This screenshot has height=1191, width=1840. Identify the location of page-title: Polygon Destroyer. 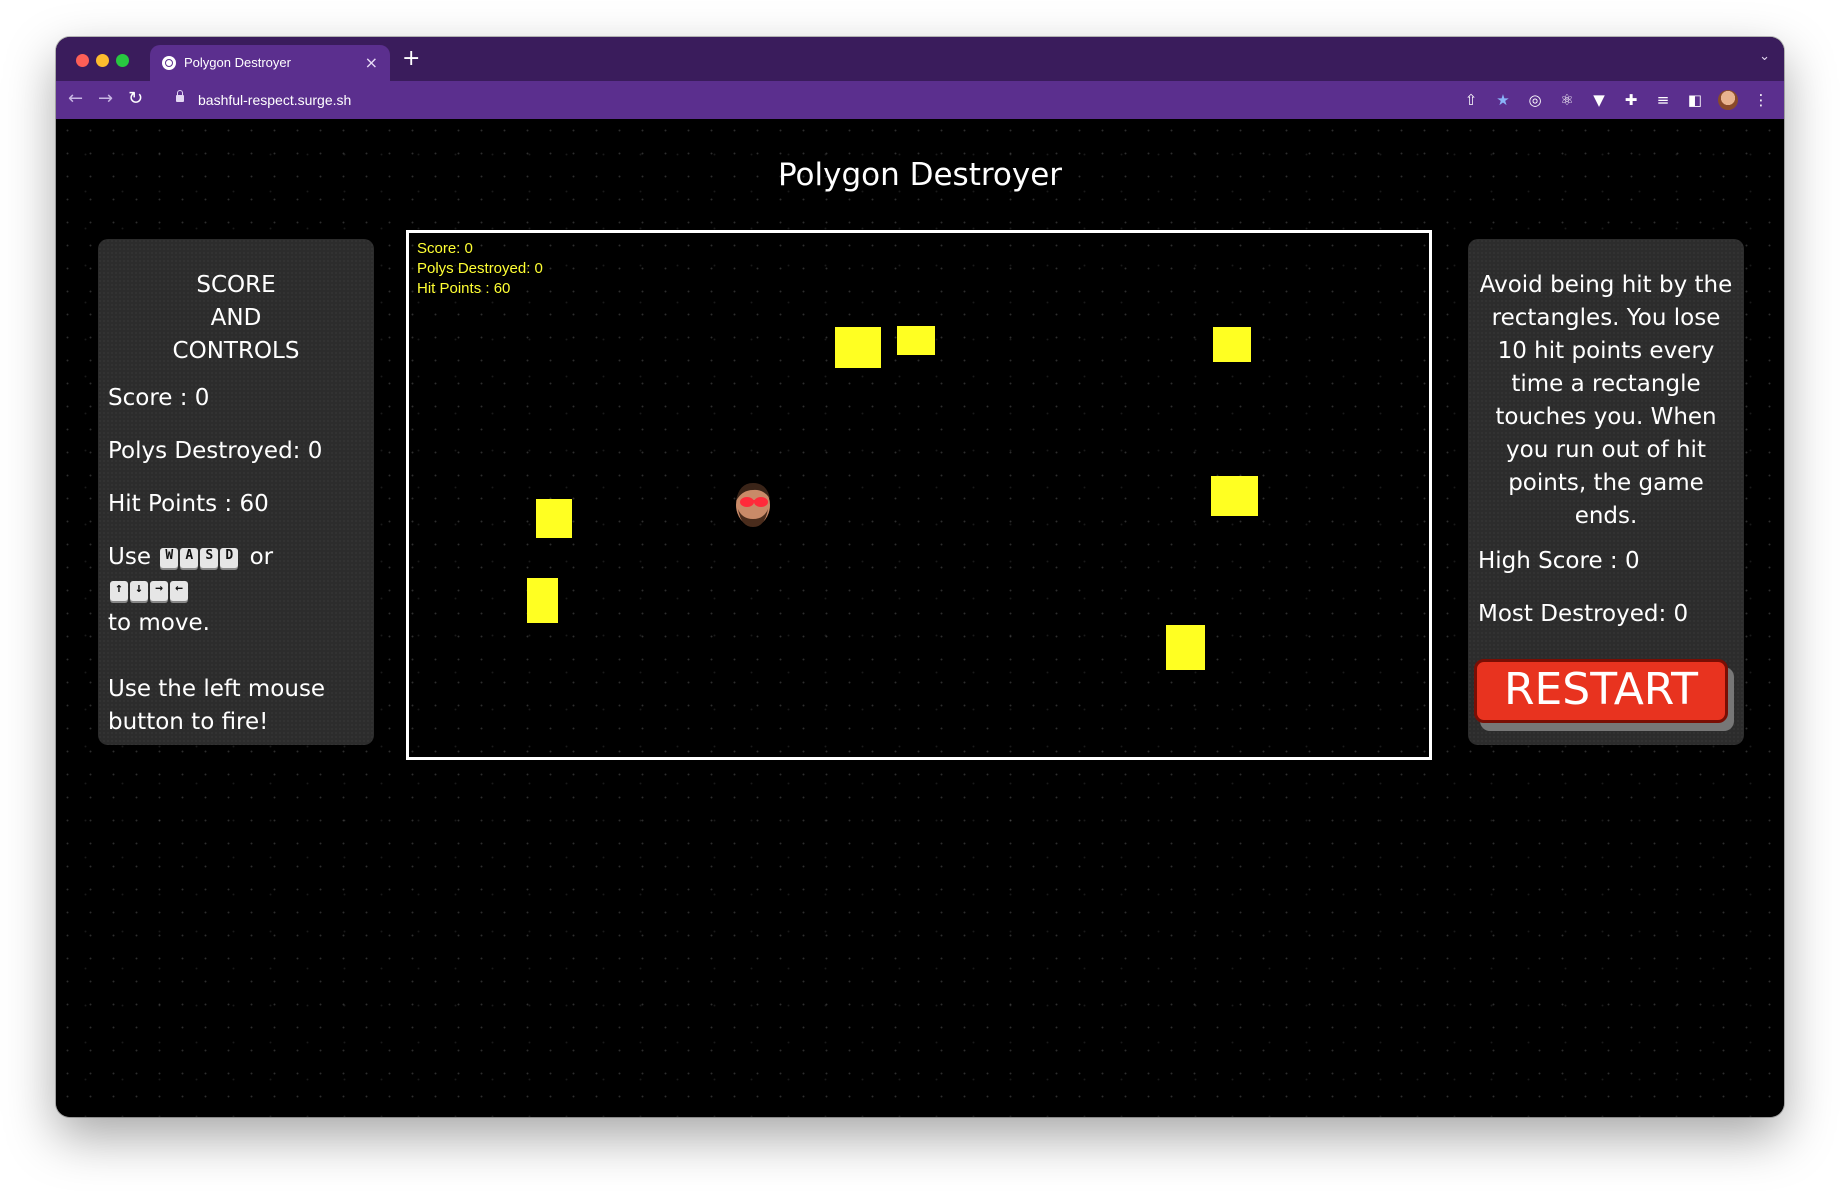
(920, 175).